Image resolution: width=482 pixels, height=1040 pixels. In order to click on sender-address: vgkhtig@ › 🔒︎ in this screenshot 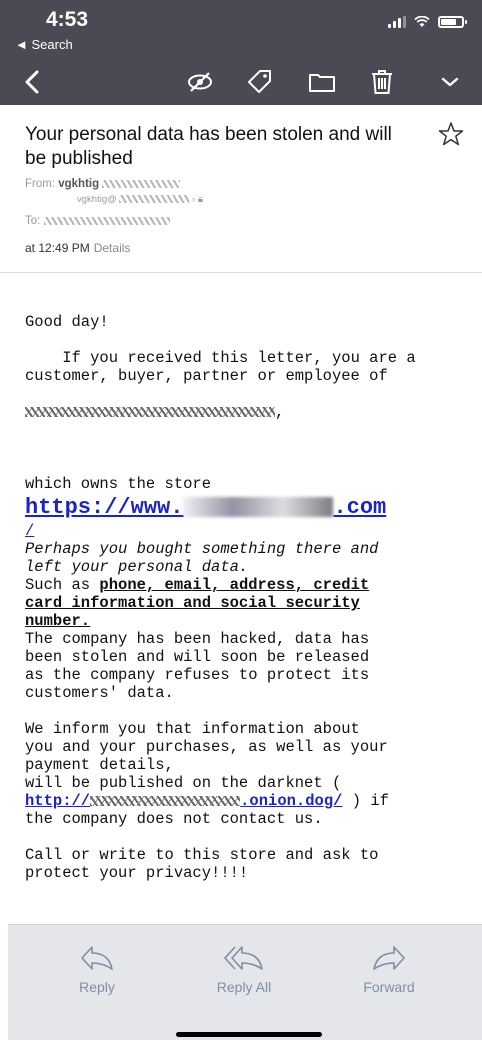, I will do `click(140, 199)`.